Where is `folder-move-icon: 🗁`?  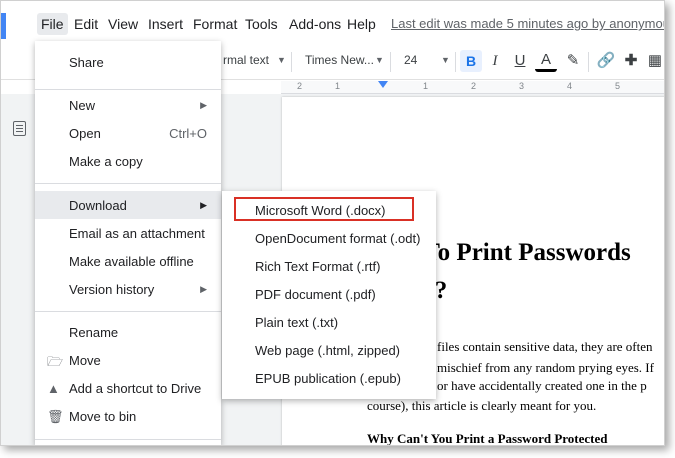
folder-move-icon: 🗁 is located at coordinates (55, 361).